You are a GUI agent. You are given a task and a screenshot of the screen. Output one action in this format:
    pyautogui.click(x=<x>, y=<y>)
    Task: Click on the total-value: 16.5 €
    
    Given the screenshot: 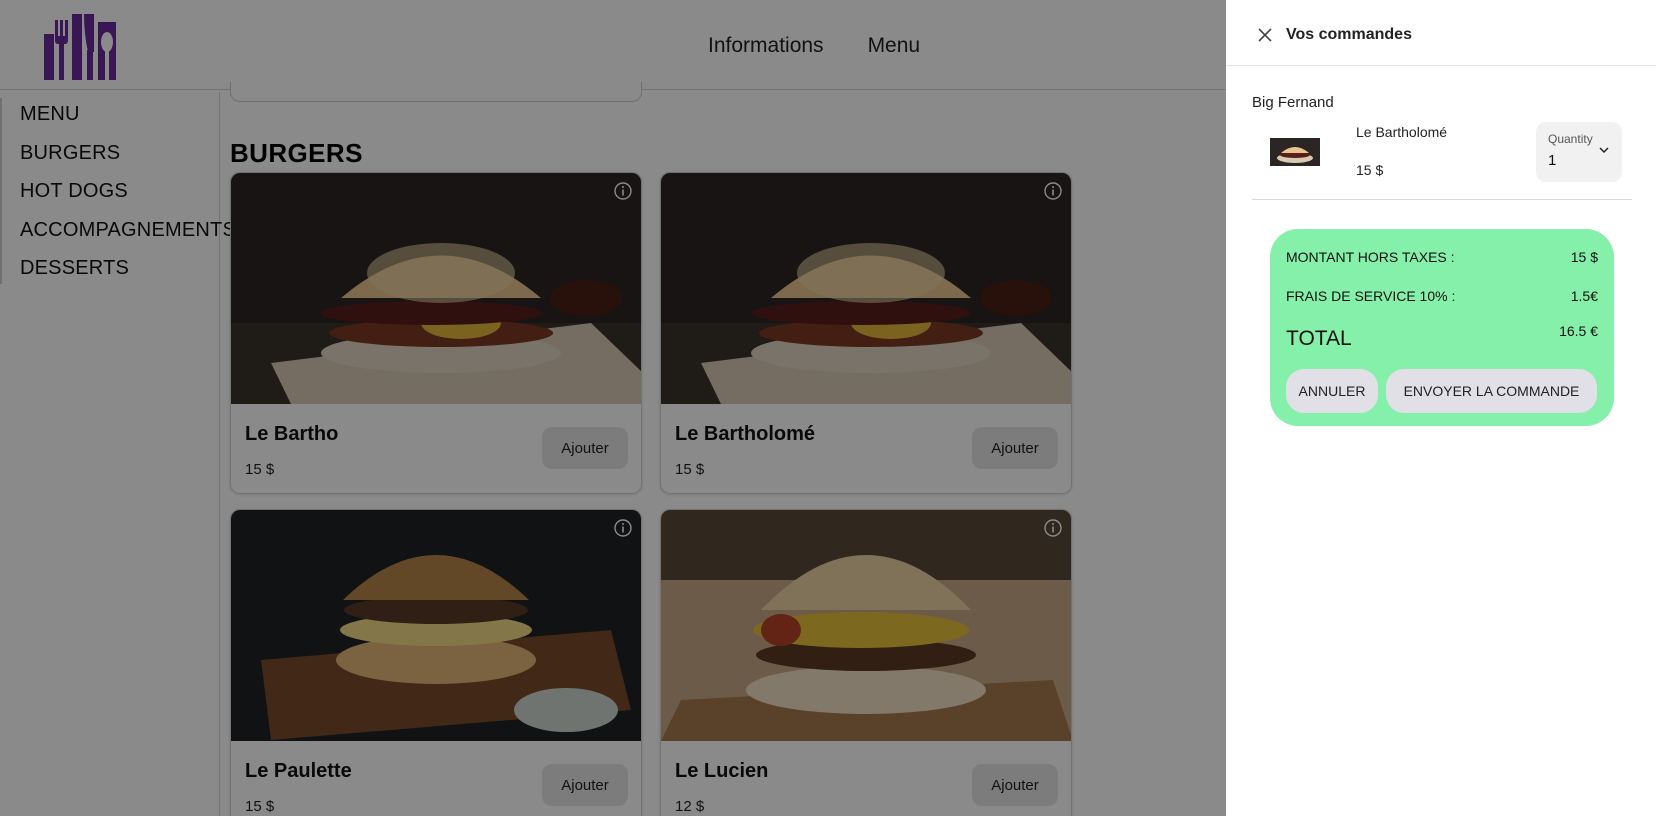 What is the action you would take?
    pyautogui.click(x=1578, y=331)
    